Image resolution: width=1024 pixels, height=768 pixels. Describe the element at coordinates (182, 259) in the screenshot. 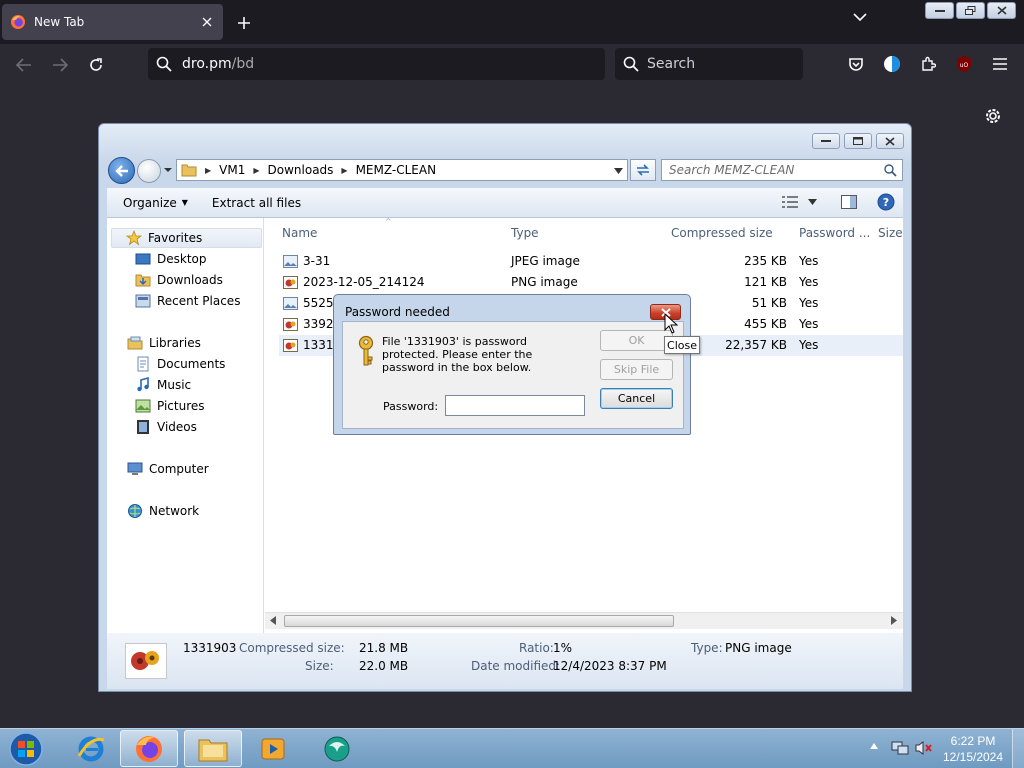

I see `nav-label: Desktop` at that location.